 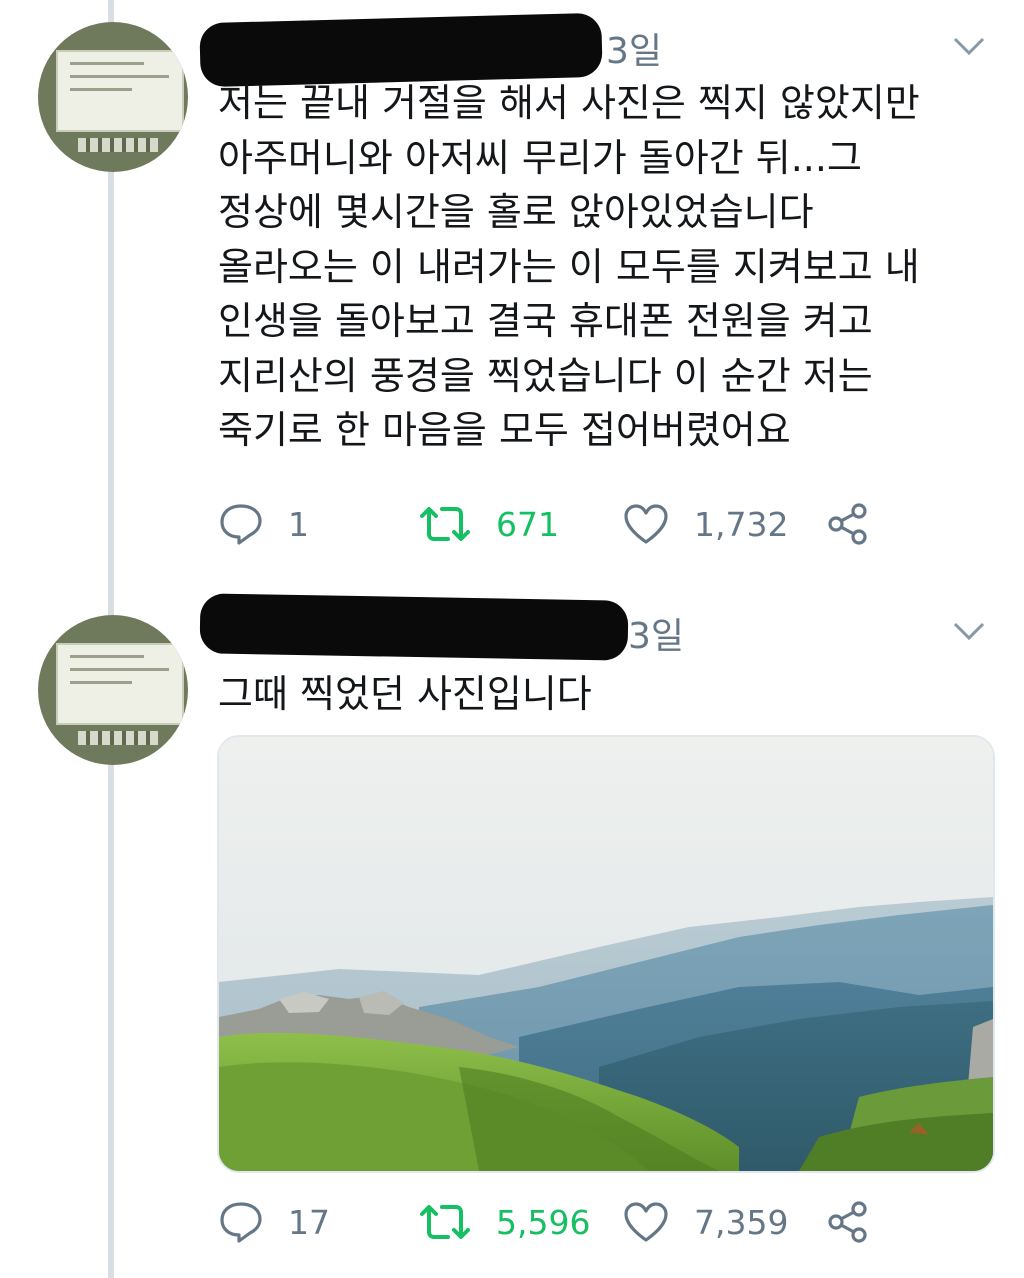 What do you see at coordinates (309, 1222) in the screenshot?
I see `reply-count: 17` at bounding box center [309, 1222].